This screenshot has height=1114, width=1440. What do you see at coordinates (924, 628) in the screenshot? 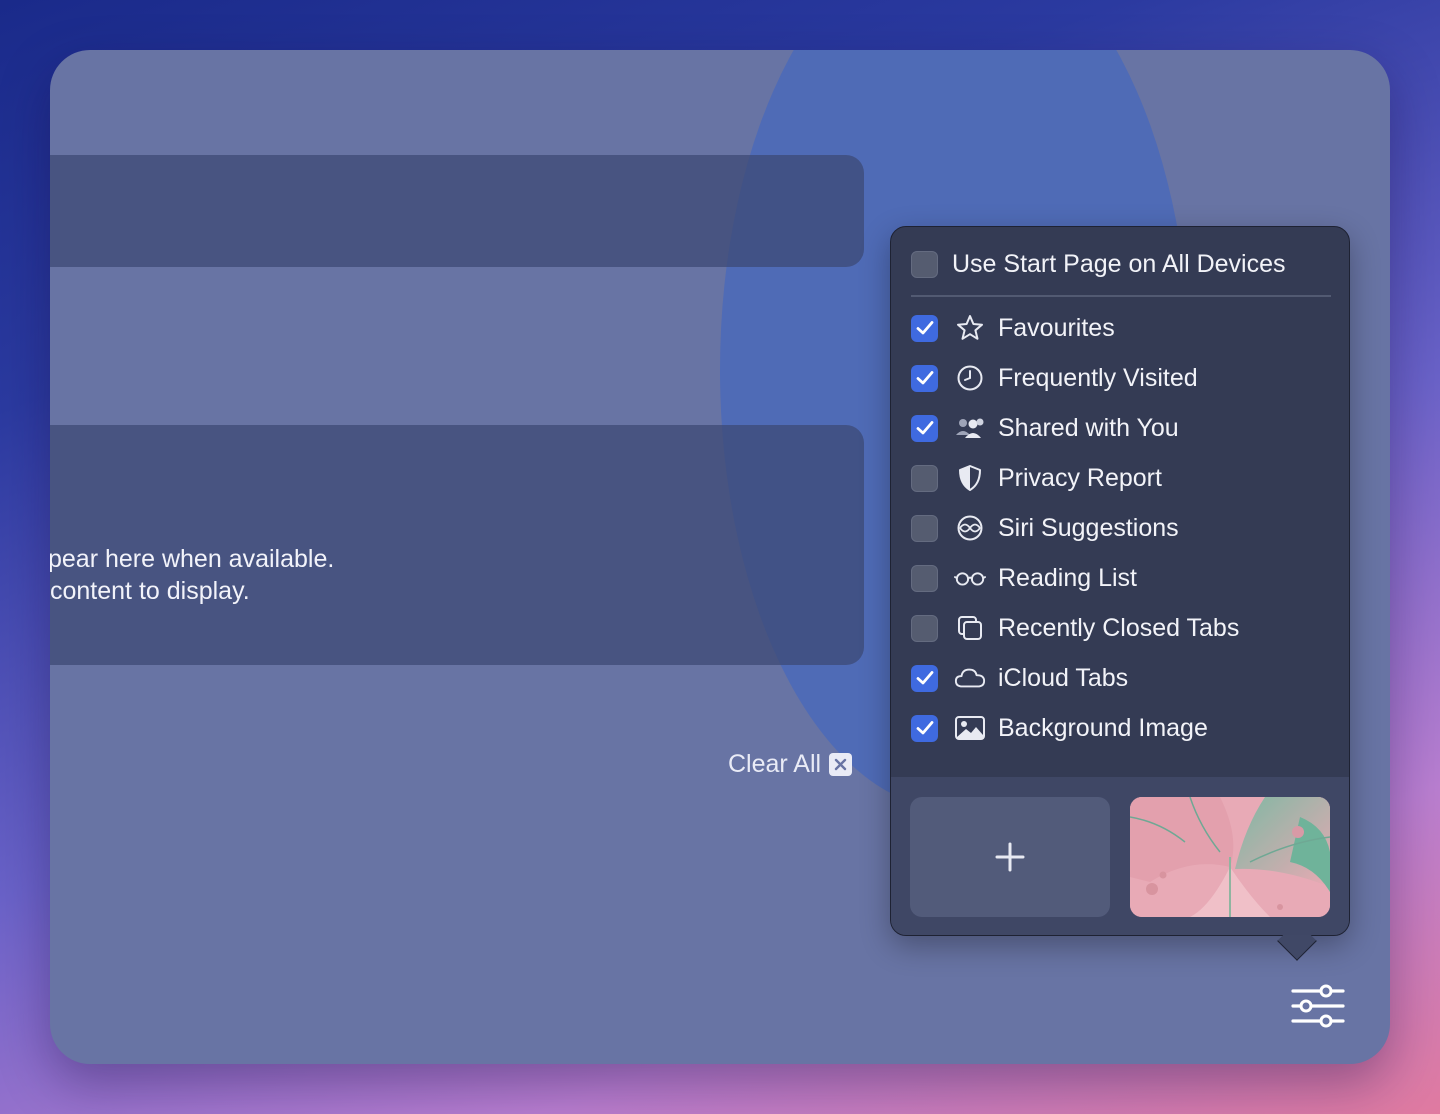
I see `checkbox-recently-closed-tabs` at bounding box center [924, 628].